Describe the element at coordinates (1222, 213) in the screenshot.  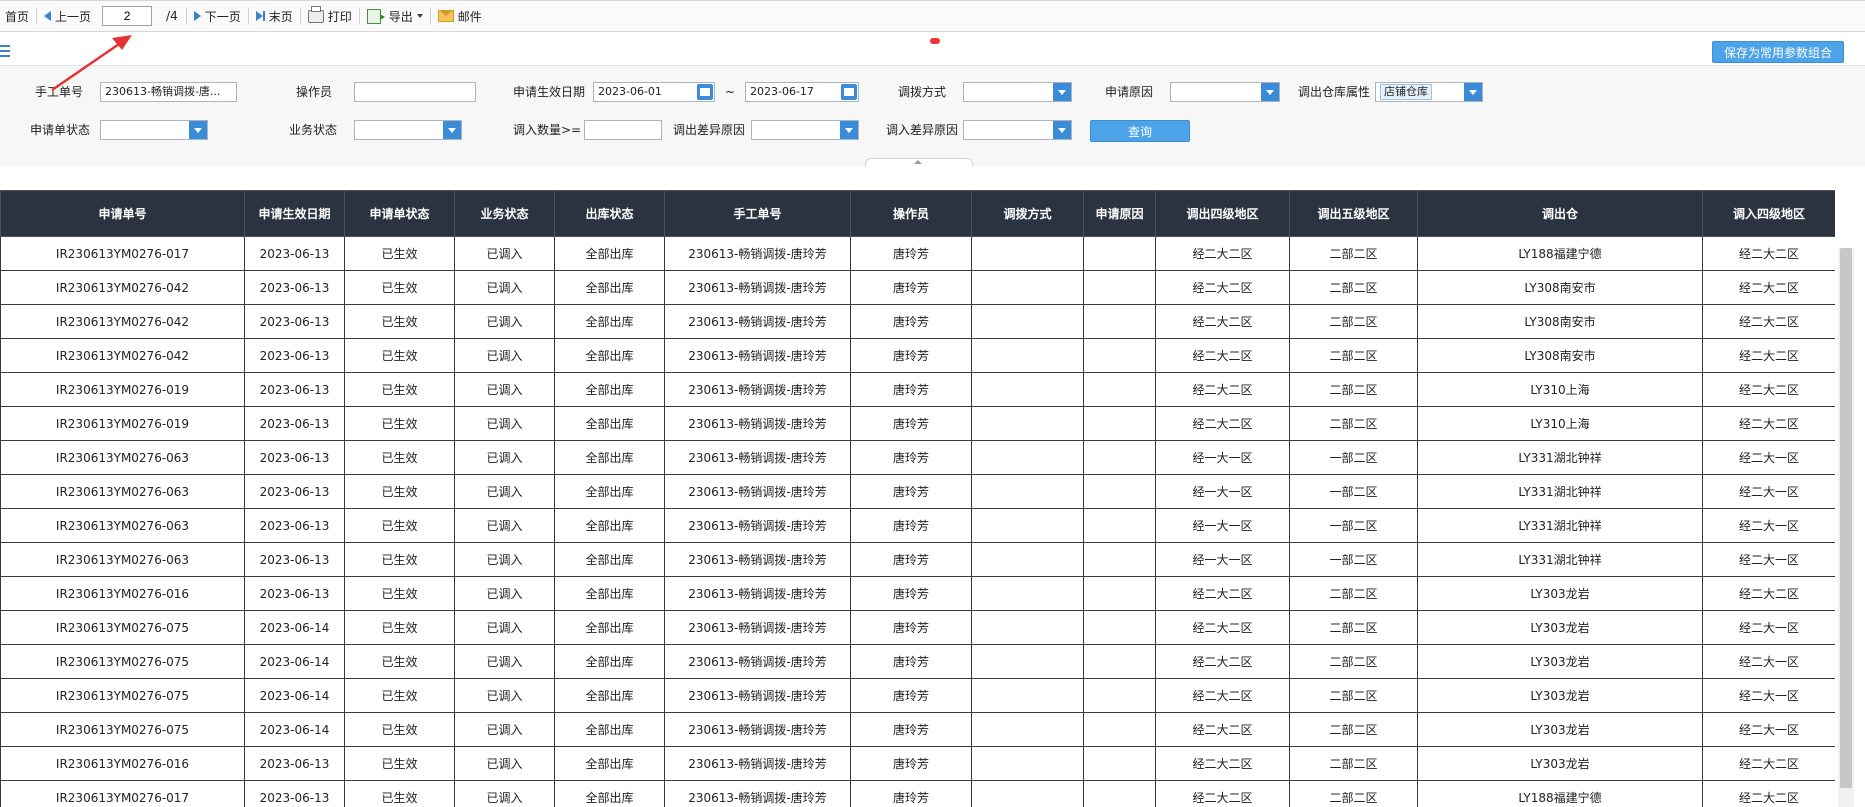
I see `column-header: 调出四级地区` at that location.